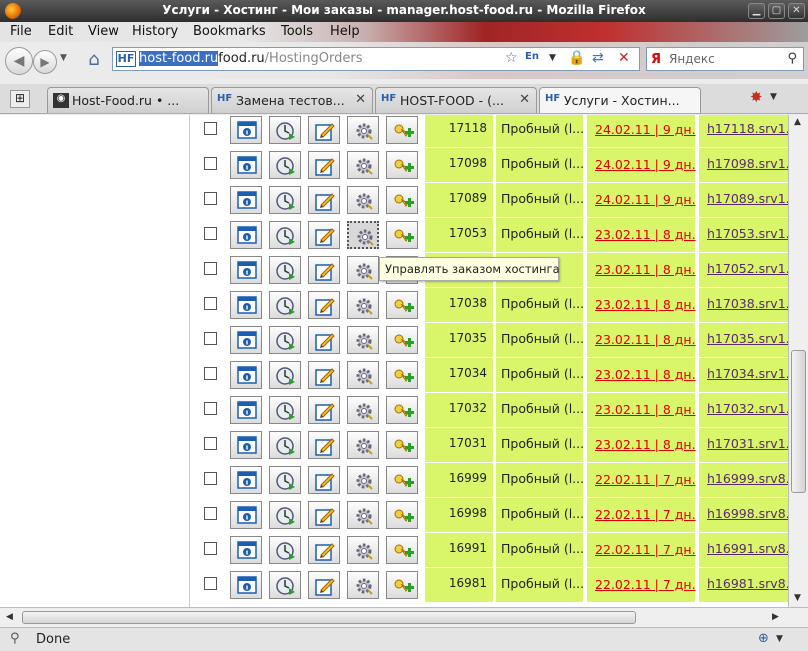  I want to click on language-icon: En, so click(532, 56).